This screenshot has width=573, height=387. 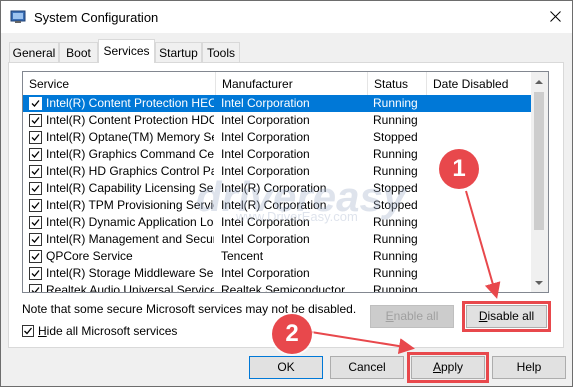 I want to click on column-header-service: Service, so click(x=119, y=84).